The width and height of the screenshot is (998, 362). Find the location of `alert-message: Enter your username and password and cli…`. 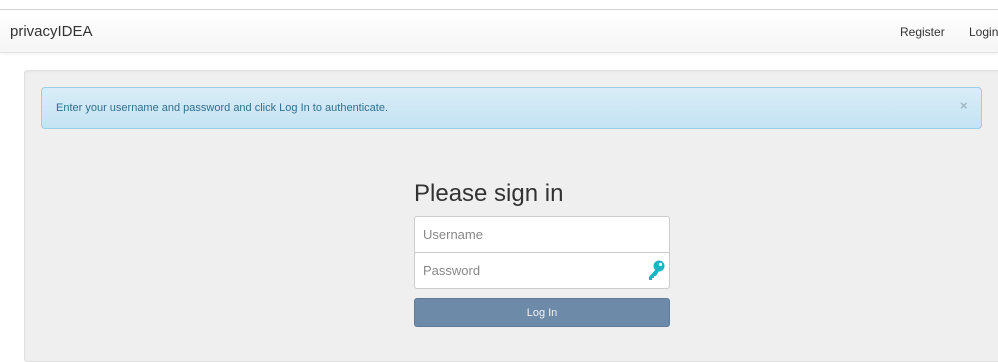

alert-message: Enter your username and password and cli… is located at coordinates (222, 108).